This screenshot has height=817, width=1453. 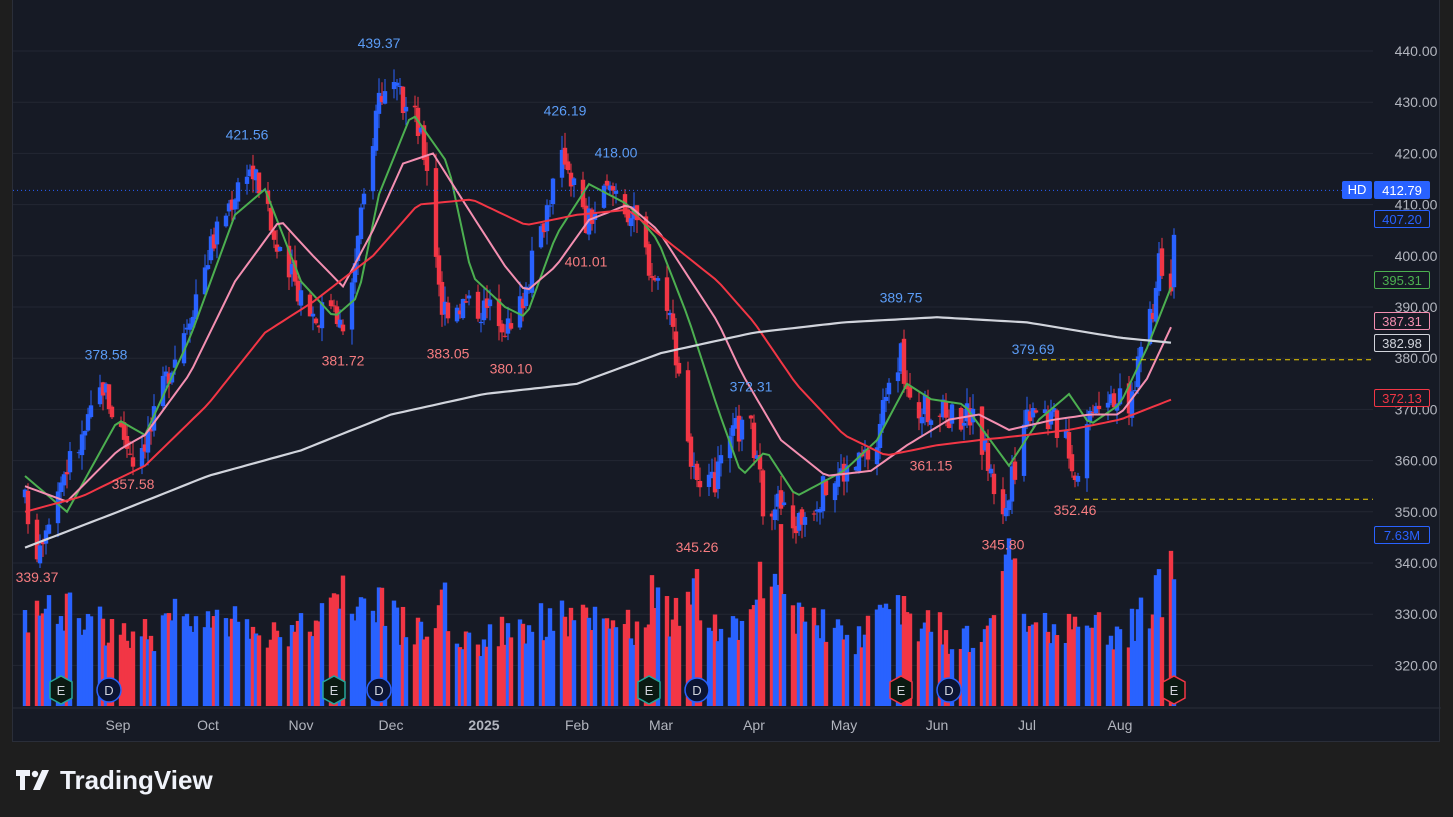 I want to click on annotation-low: 357.58, so click(x=133, y=484).